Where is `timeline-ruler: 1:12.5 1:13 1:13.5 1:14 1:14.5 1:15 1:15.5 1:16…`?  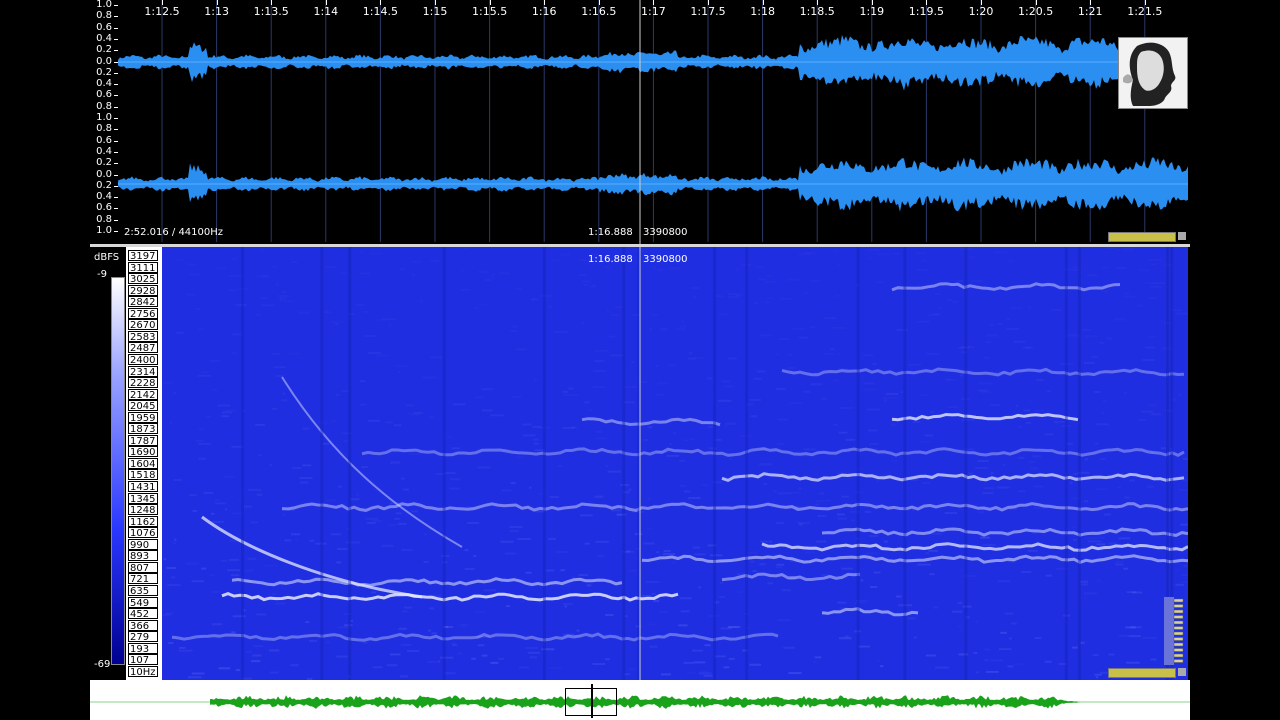
timeline-ruler: 1:12.5 1:13 1:13.5 1:14 1:14.5 1:15 1:15.5 1:16… is located at coordinates (653, 11).